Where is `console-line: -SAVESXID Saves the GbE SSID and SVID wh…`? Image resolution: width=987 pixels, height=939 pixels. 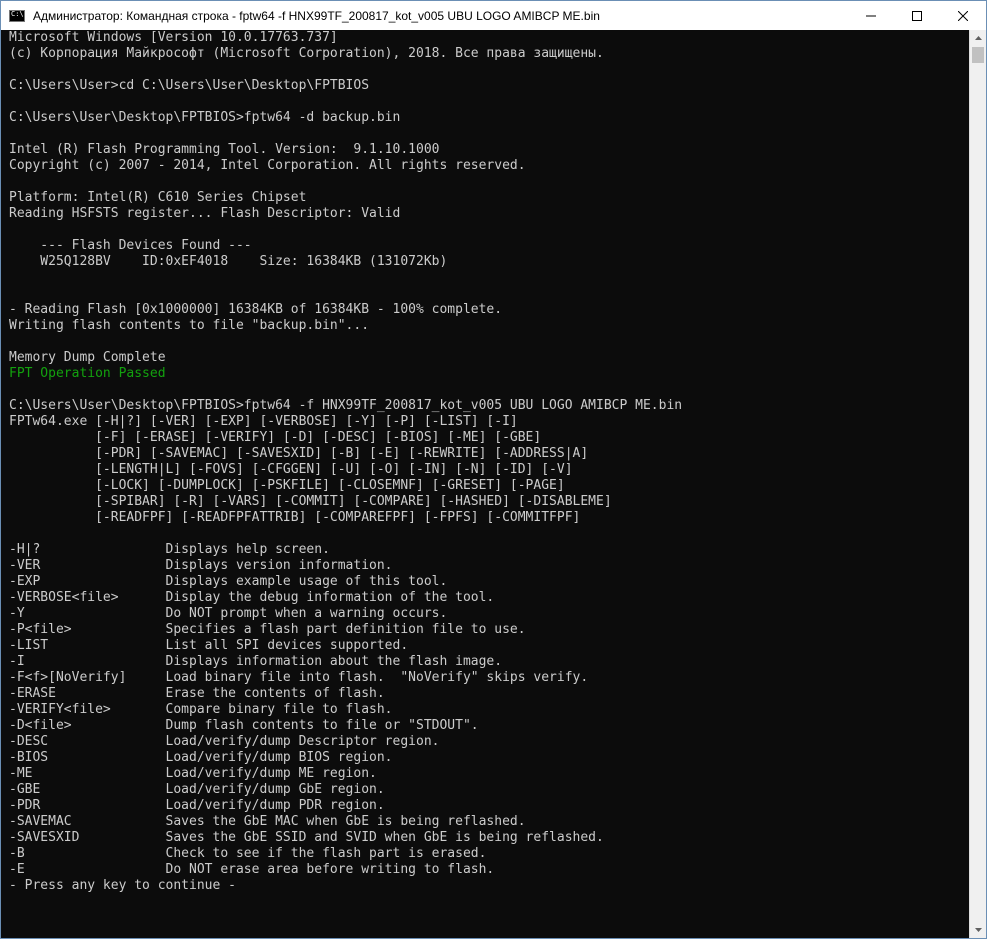
console-line: -SAVESXID Saves the GbE SSID and SVID wh… is located at coordinates (306, 837).